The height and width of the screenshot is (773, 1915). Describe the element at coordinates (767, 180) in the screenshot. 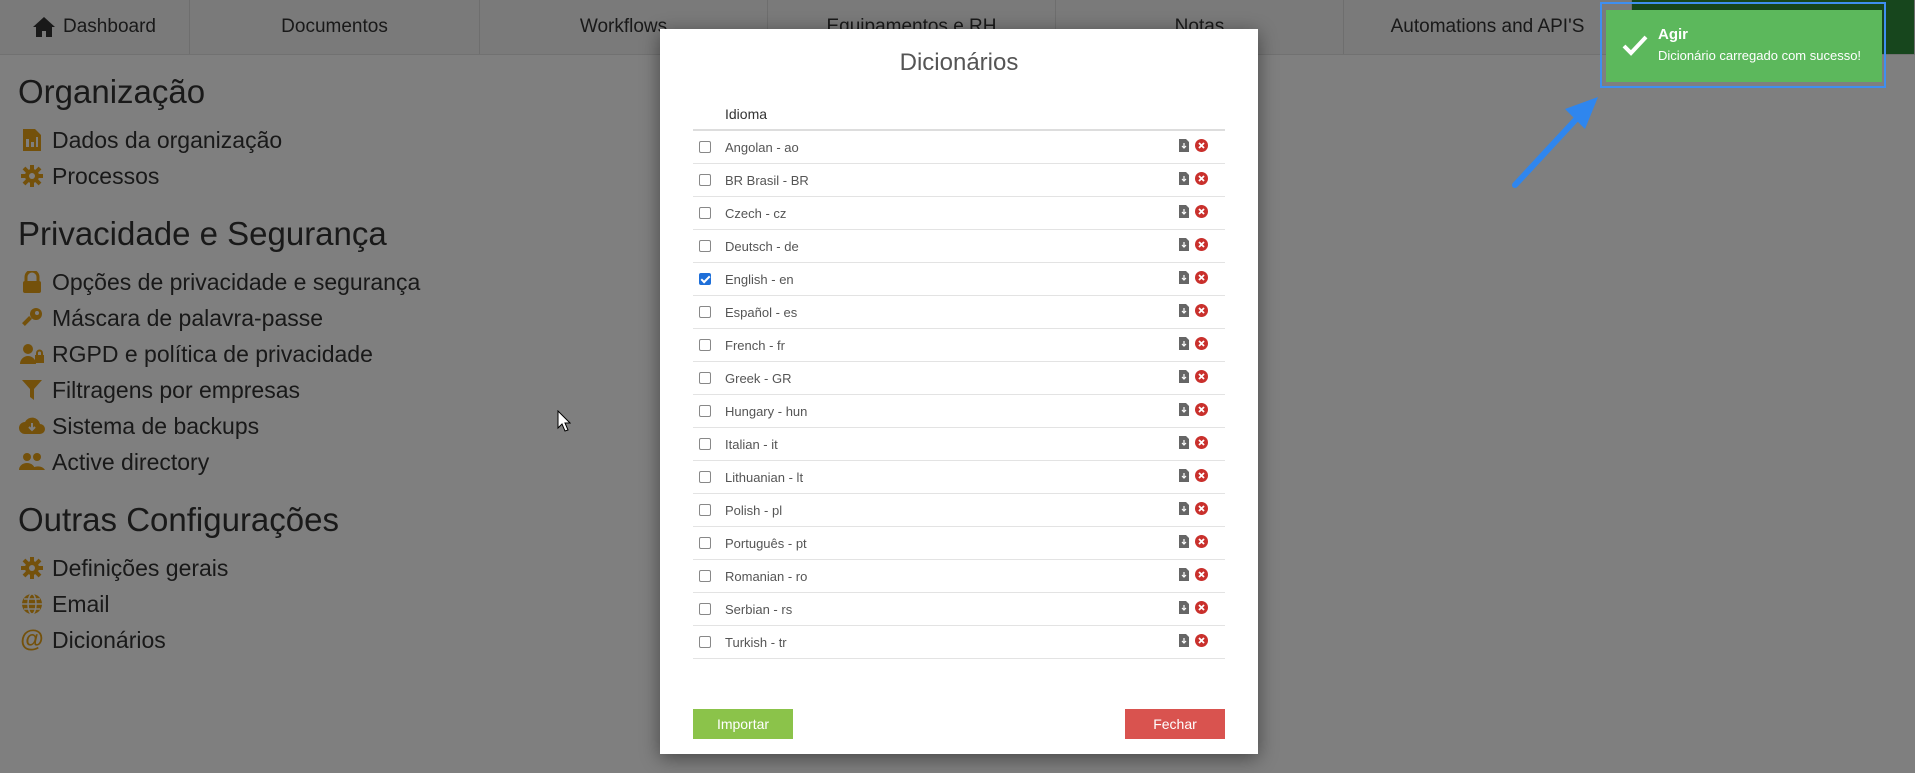

I see `row-language-label: BR Brasil - BR` at that location.